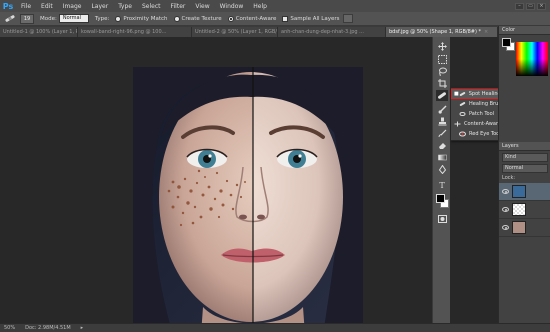 The height and width of the screenshot is (332, 550). I want to click on type-icon: T, so click(442, 185).